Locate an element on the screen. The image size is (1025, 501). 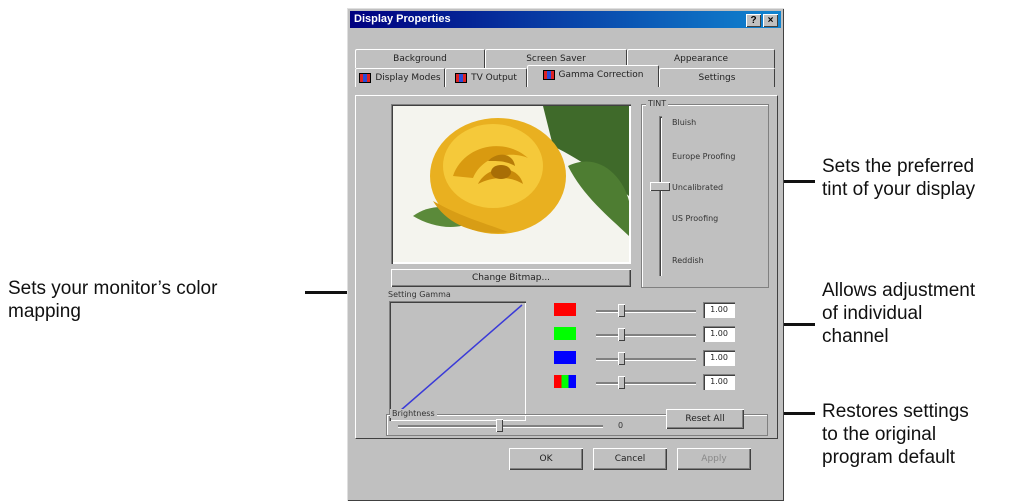
tint-option-reddish: Reddish is located at coordinates (688, 260).